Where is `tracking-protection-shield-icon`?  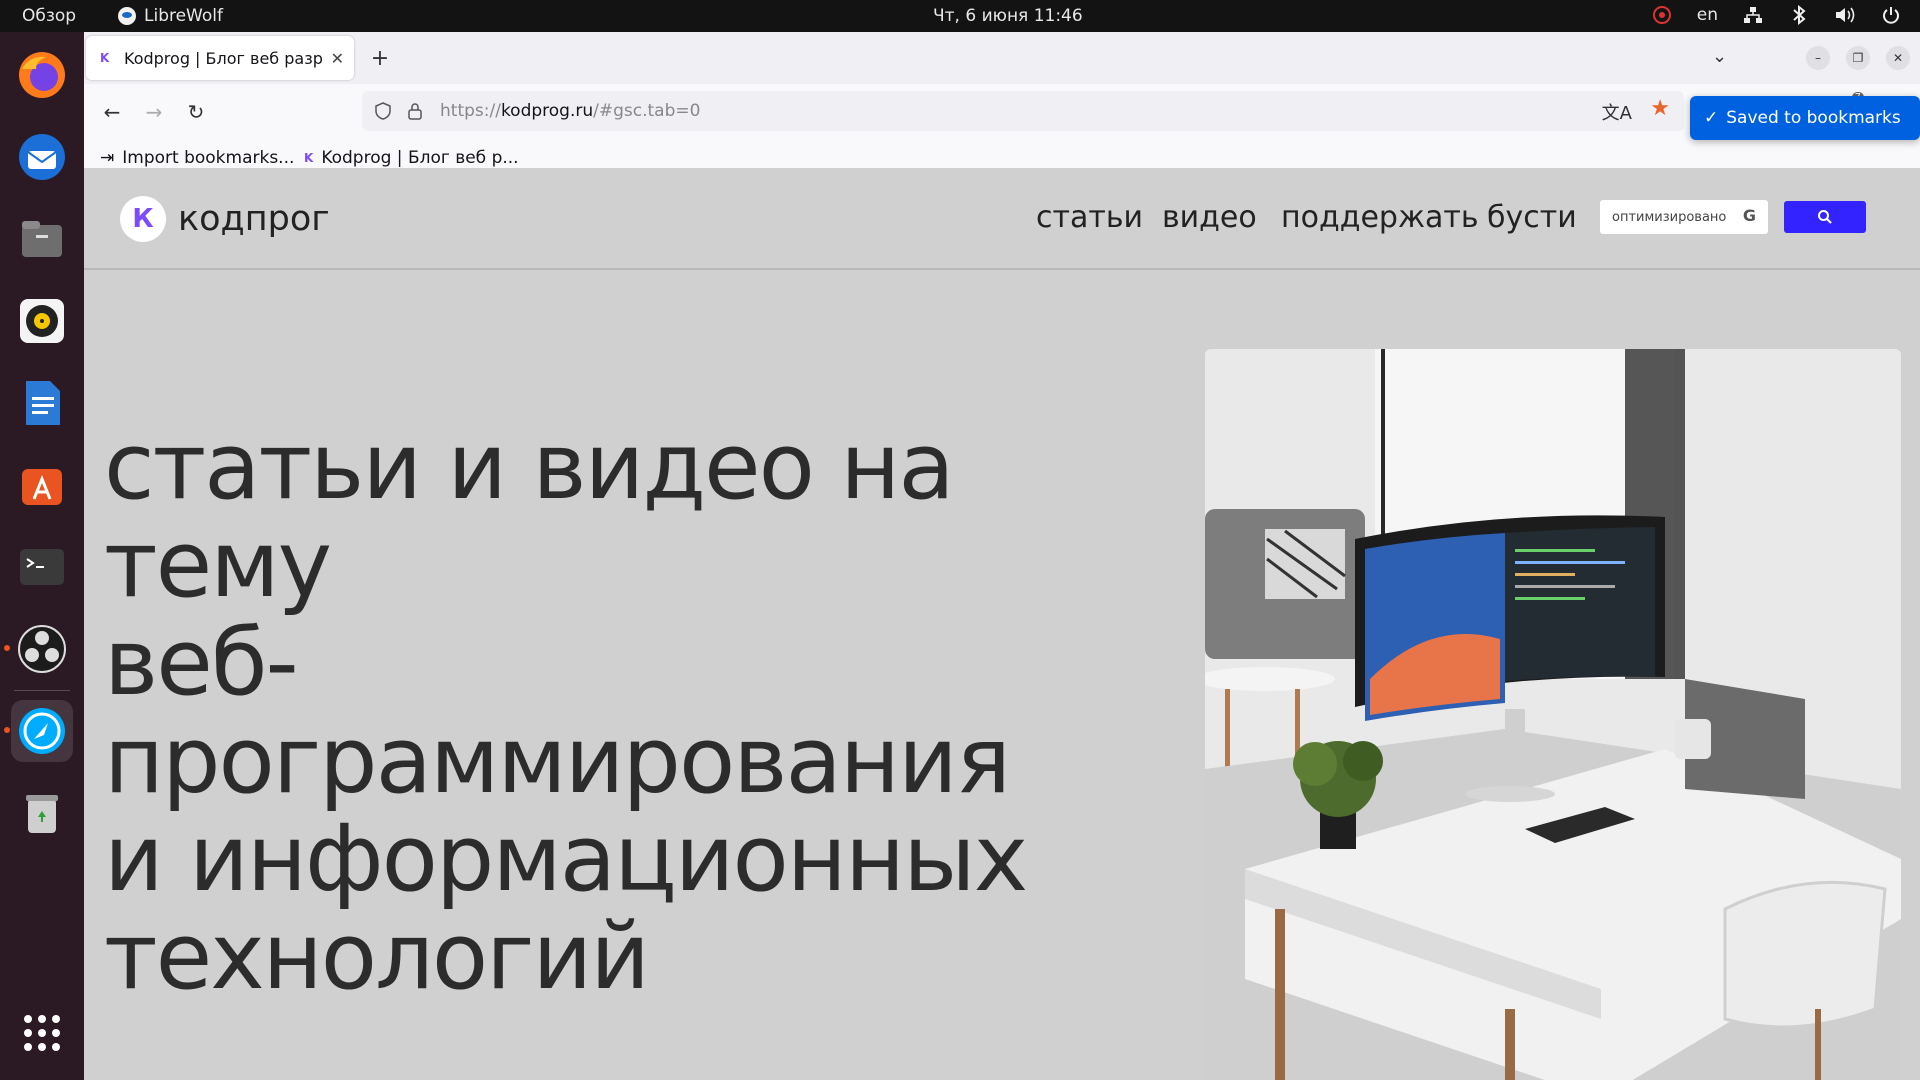
tracking-protection-shield-icon is located at coordinates (383, 111).